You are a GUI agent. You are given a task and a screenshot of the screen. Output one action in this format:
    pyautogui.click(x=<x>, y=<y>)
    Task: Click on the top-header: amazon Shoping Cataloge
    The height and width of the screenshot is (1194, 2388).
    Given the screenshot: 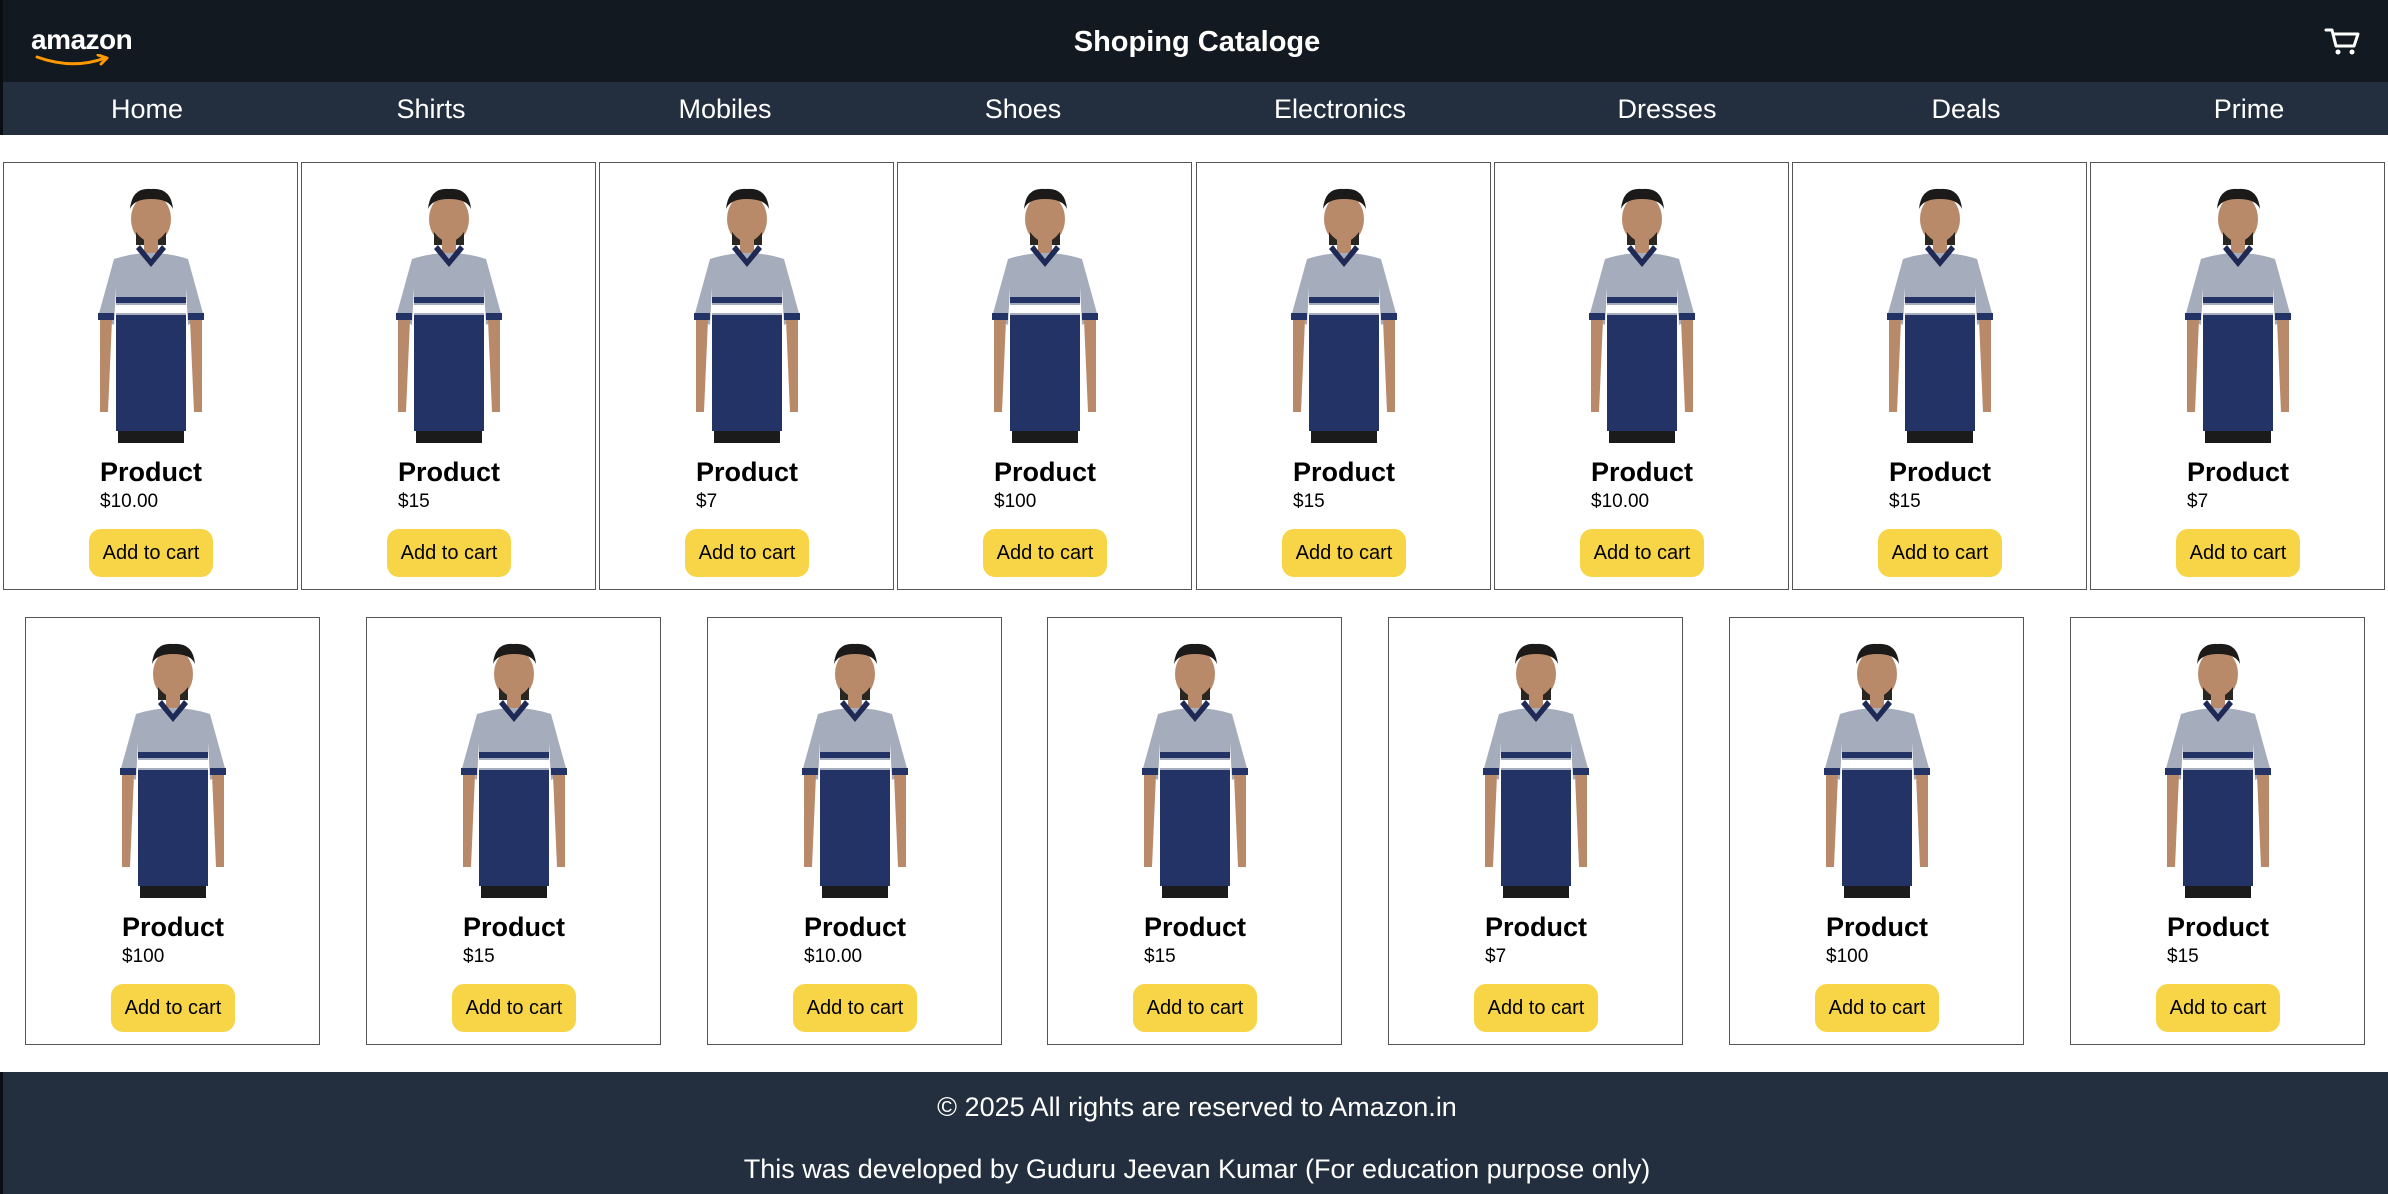 What is the action you would take?
    pyautogui.click(x=1194, y=41)
    